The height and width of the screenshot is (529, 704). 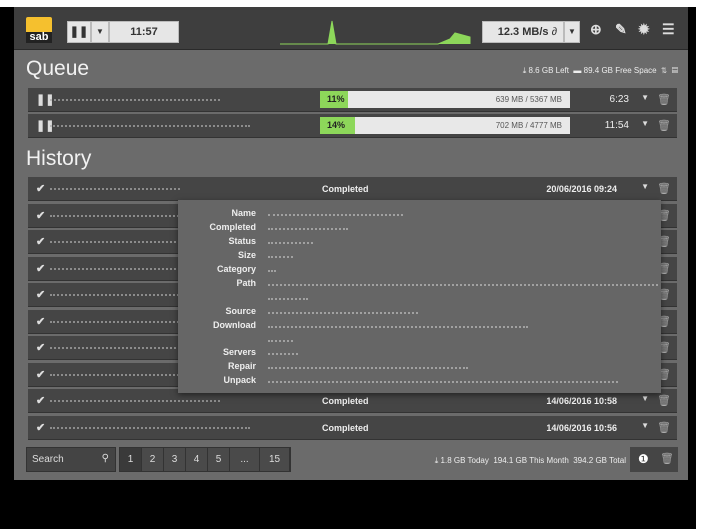 I want to click on percent: 11%, so click(x=336, y=99).